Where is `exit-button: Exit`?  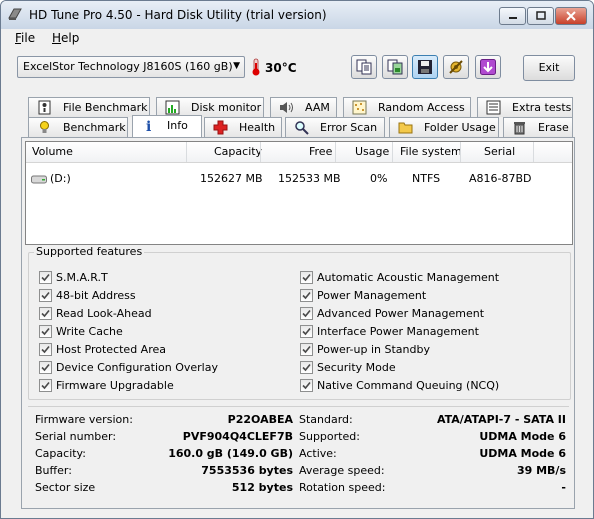 exit-button: Exit is located at coordinates (549, 68).